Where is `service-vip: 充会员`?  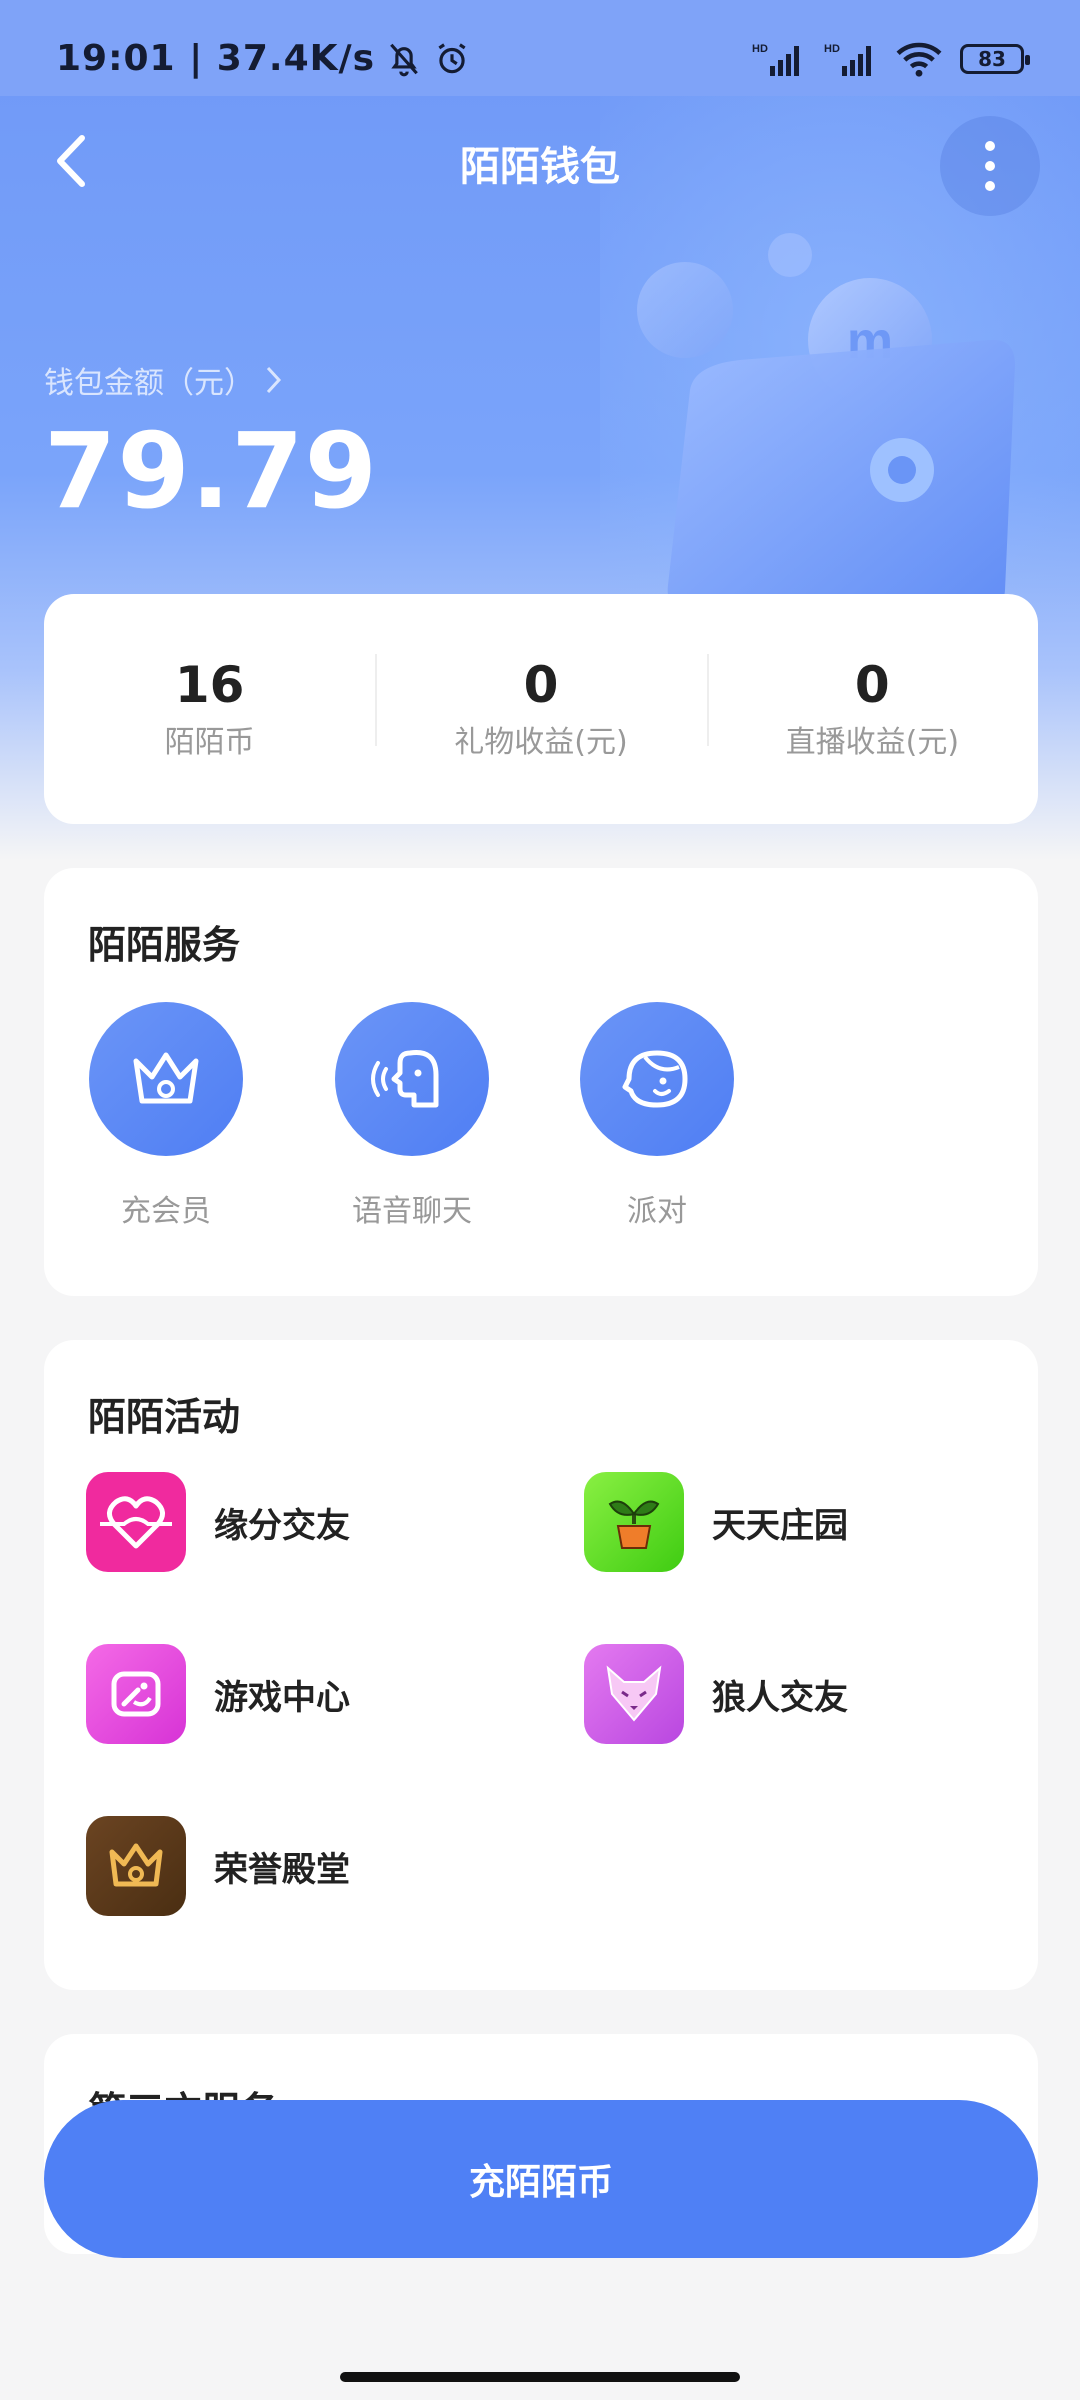 service-vip: 充会员 is located at coordinates (166, 1116).